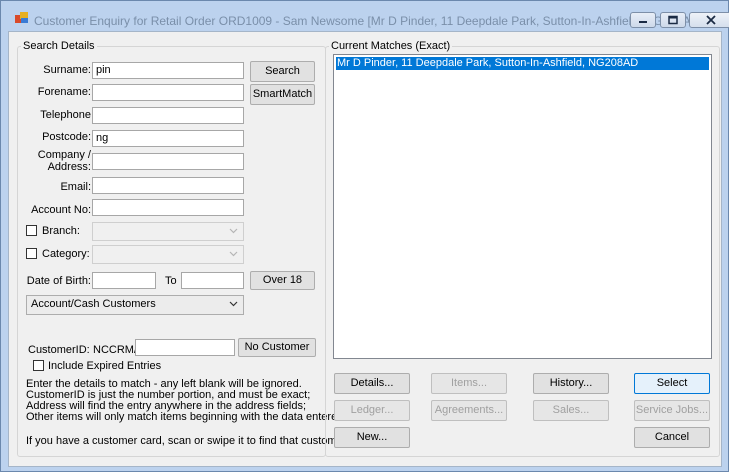 This screenshot has width=729, height=472. What do you see at coordinates (282, 280) in the screenshot?
I see `over-18-button: Over 18` at bounding box center [282, 280].